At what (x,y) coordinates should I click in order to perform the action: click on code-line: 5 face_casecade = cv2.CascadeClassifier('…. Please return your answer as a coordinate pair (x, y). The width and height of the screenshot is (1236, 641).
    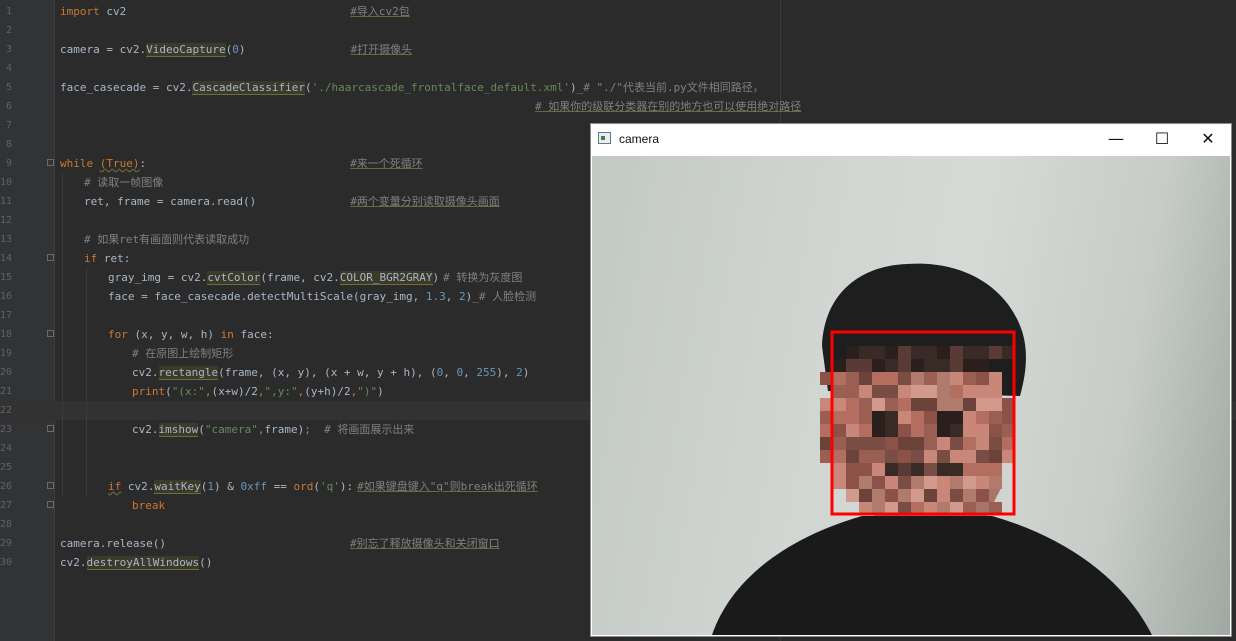
    Looking at the image, I should click on (618, 87).